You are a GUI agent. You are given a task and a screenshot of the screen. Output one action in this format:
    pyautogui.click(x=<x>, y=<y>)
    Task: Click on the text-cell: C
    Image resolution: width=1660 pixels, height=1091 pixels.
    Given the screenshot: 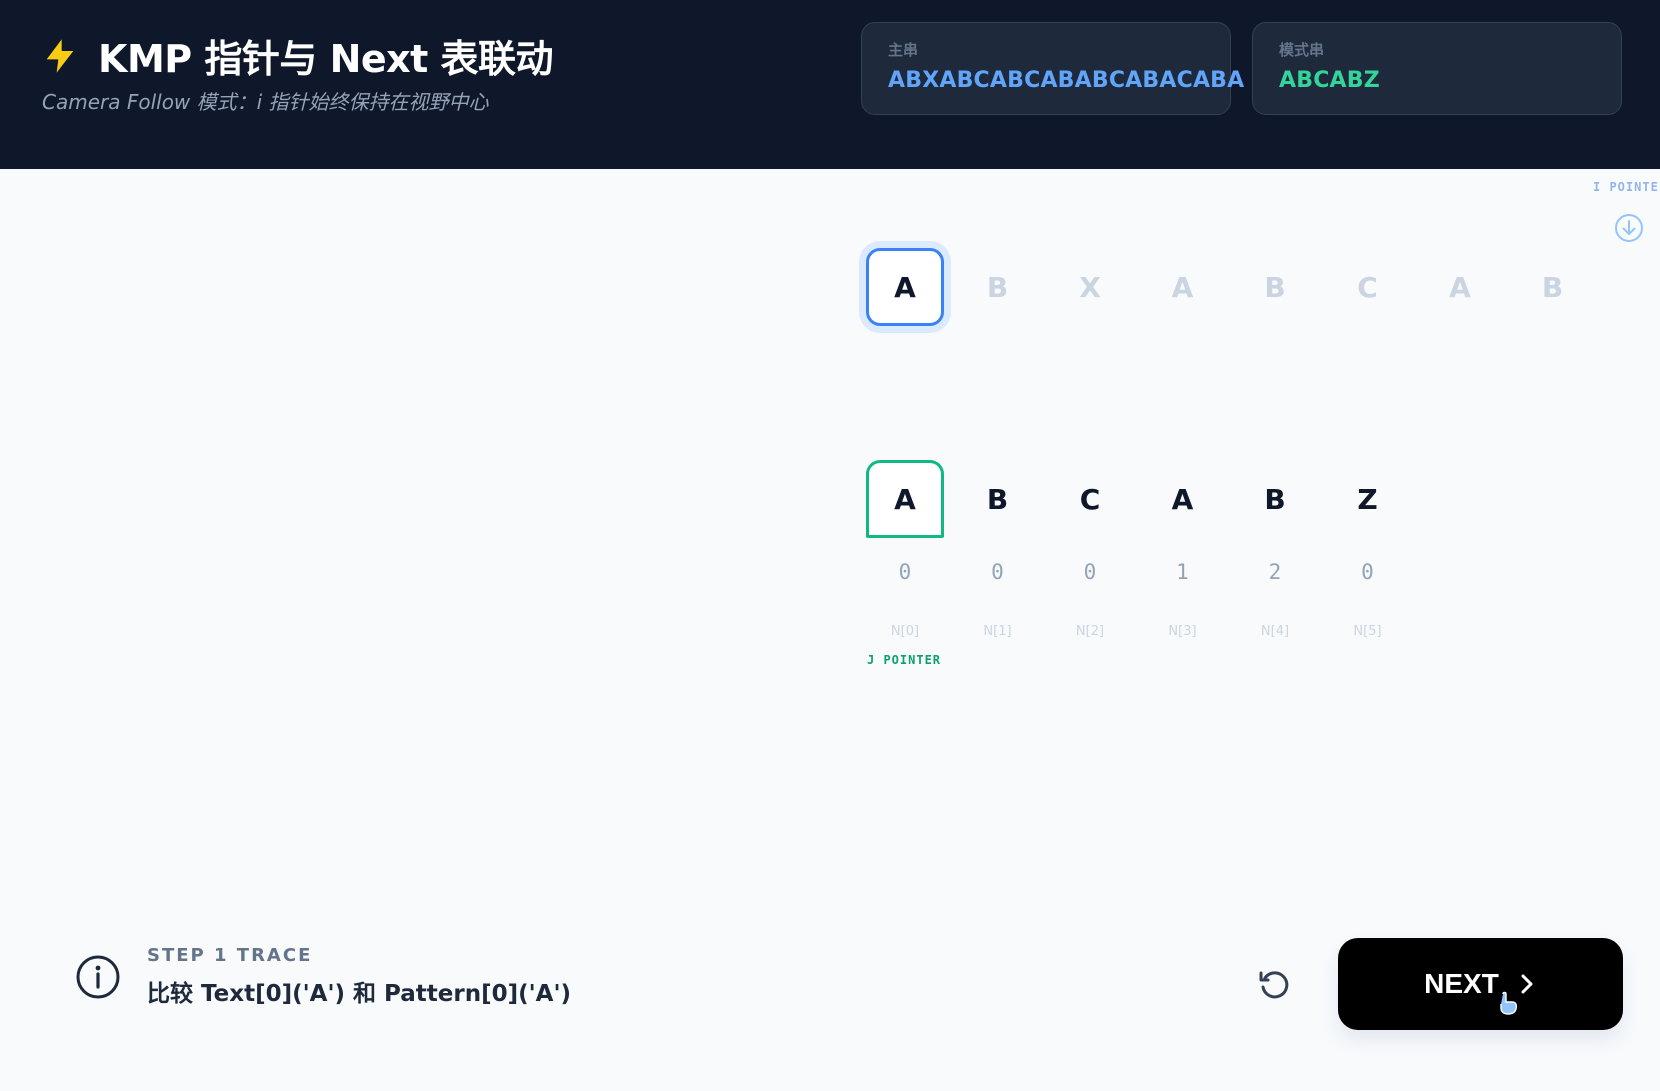 What is the action you would take?
    pyautogui.click(x=1367, y=287)
    